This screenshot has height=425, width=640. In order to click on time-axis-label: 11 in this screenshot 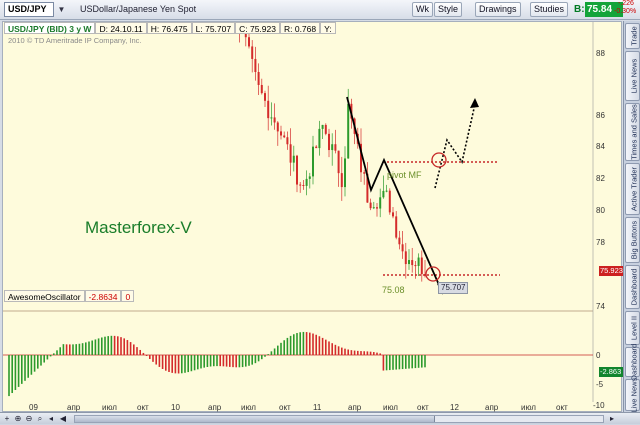, I will do `click(317, 407)`.